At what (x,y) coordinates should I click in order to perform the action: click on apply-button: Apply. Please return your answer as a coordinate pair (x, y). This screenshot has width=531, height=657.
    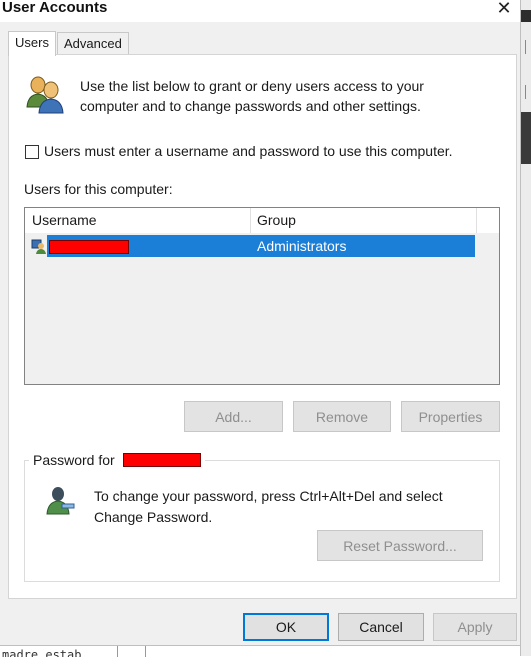
    Looking at the image, I should click on (475, 627).